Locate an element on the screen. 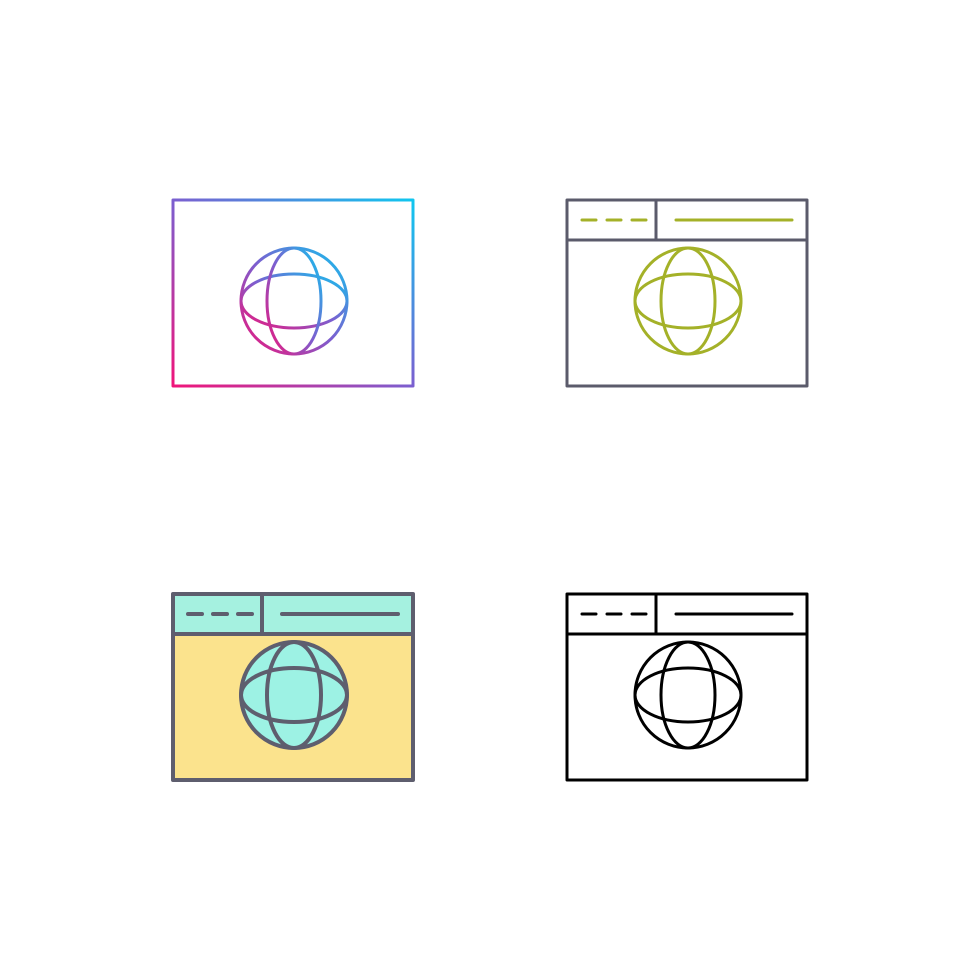 The height and width of the screenshot is (980, 980). browser-globe-line-icon is located at coordinates (687, 687).